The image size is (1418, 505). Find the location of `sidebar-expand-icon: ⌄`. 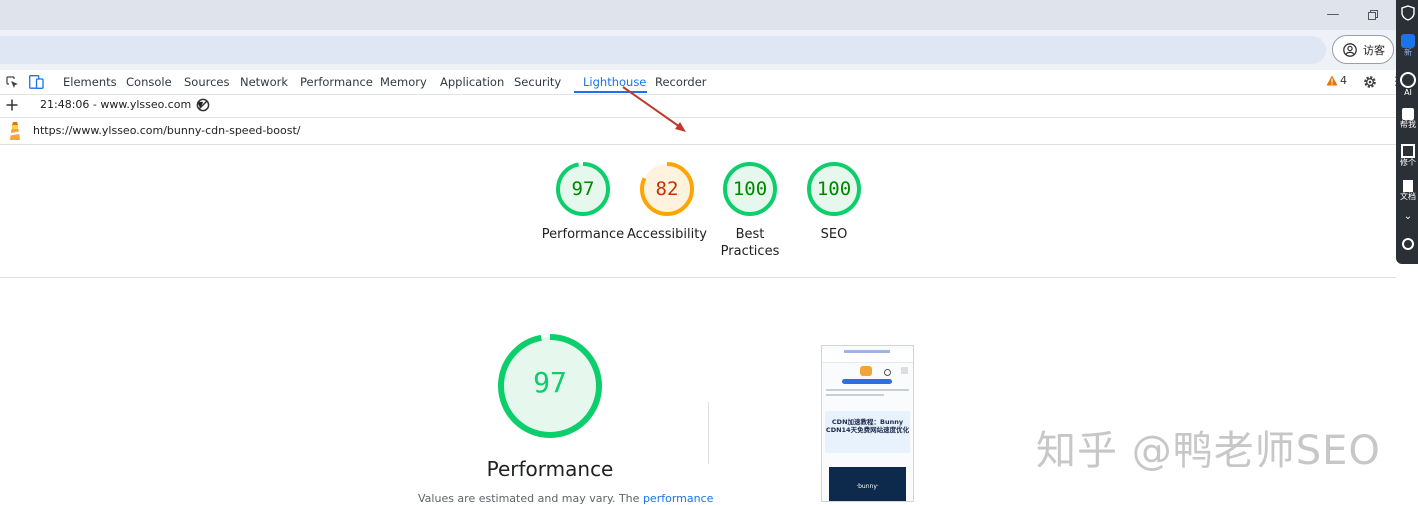

sidebar-expand-icon: ⌄ is located at coordinates (1408, 217).